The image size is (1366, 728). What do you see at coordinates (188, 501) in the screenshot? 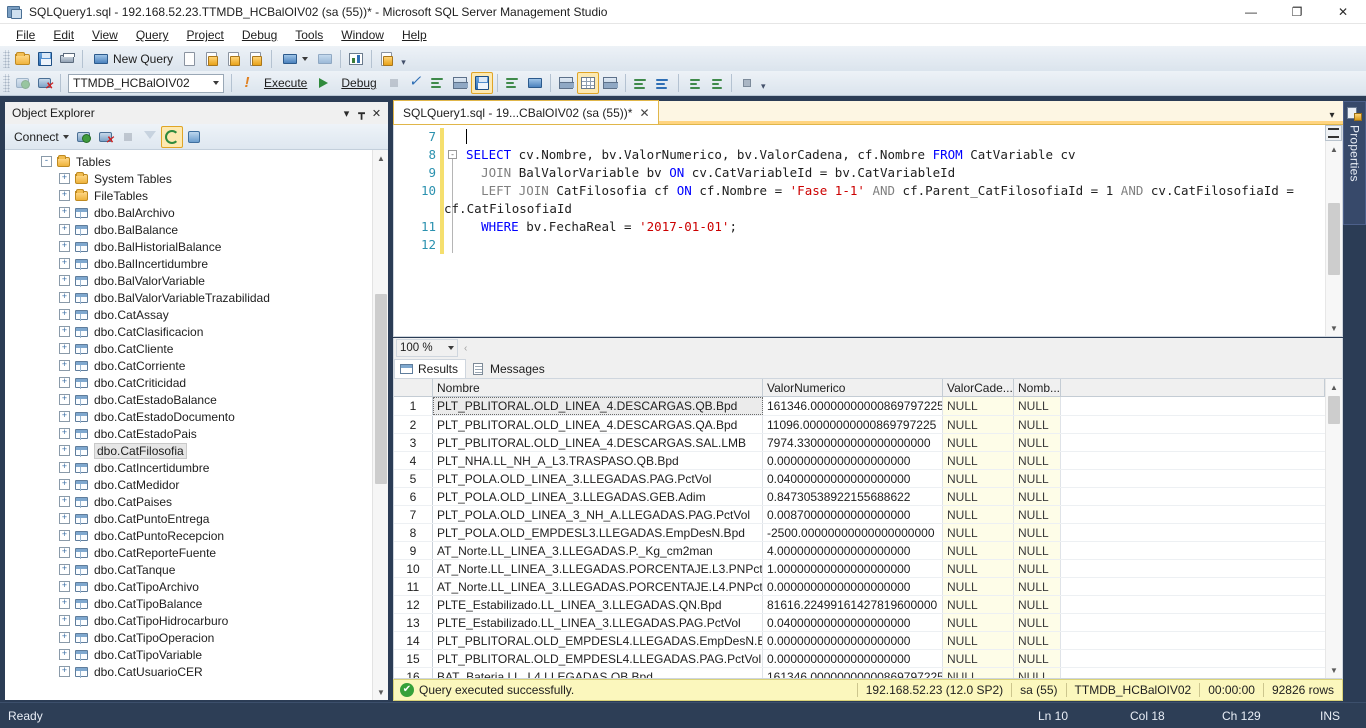
I see `tree-node: + dbo.CatPaises` at bounding box center [188, 501].